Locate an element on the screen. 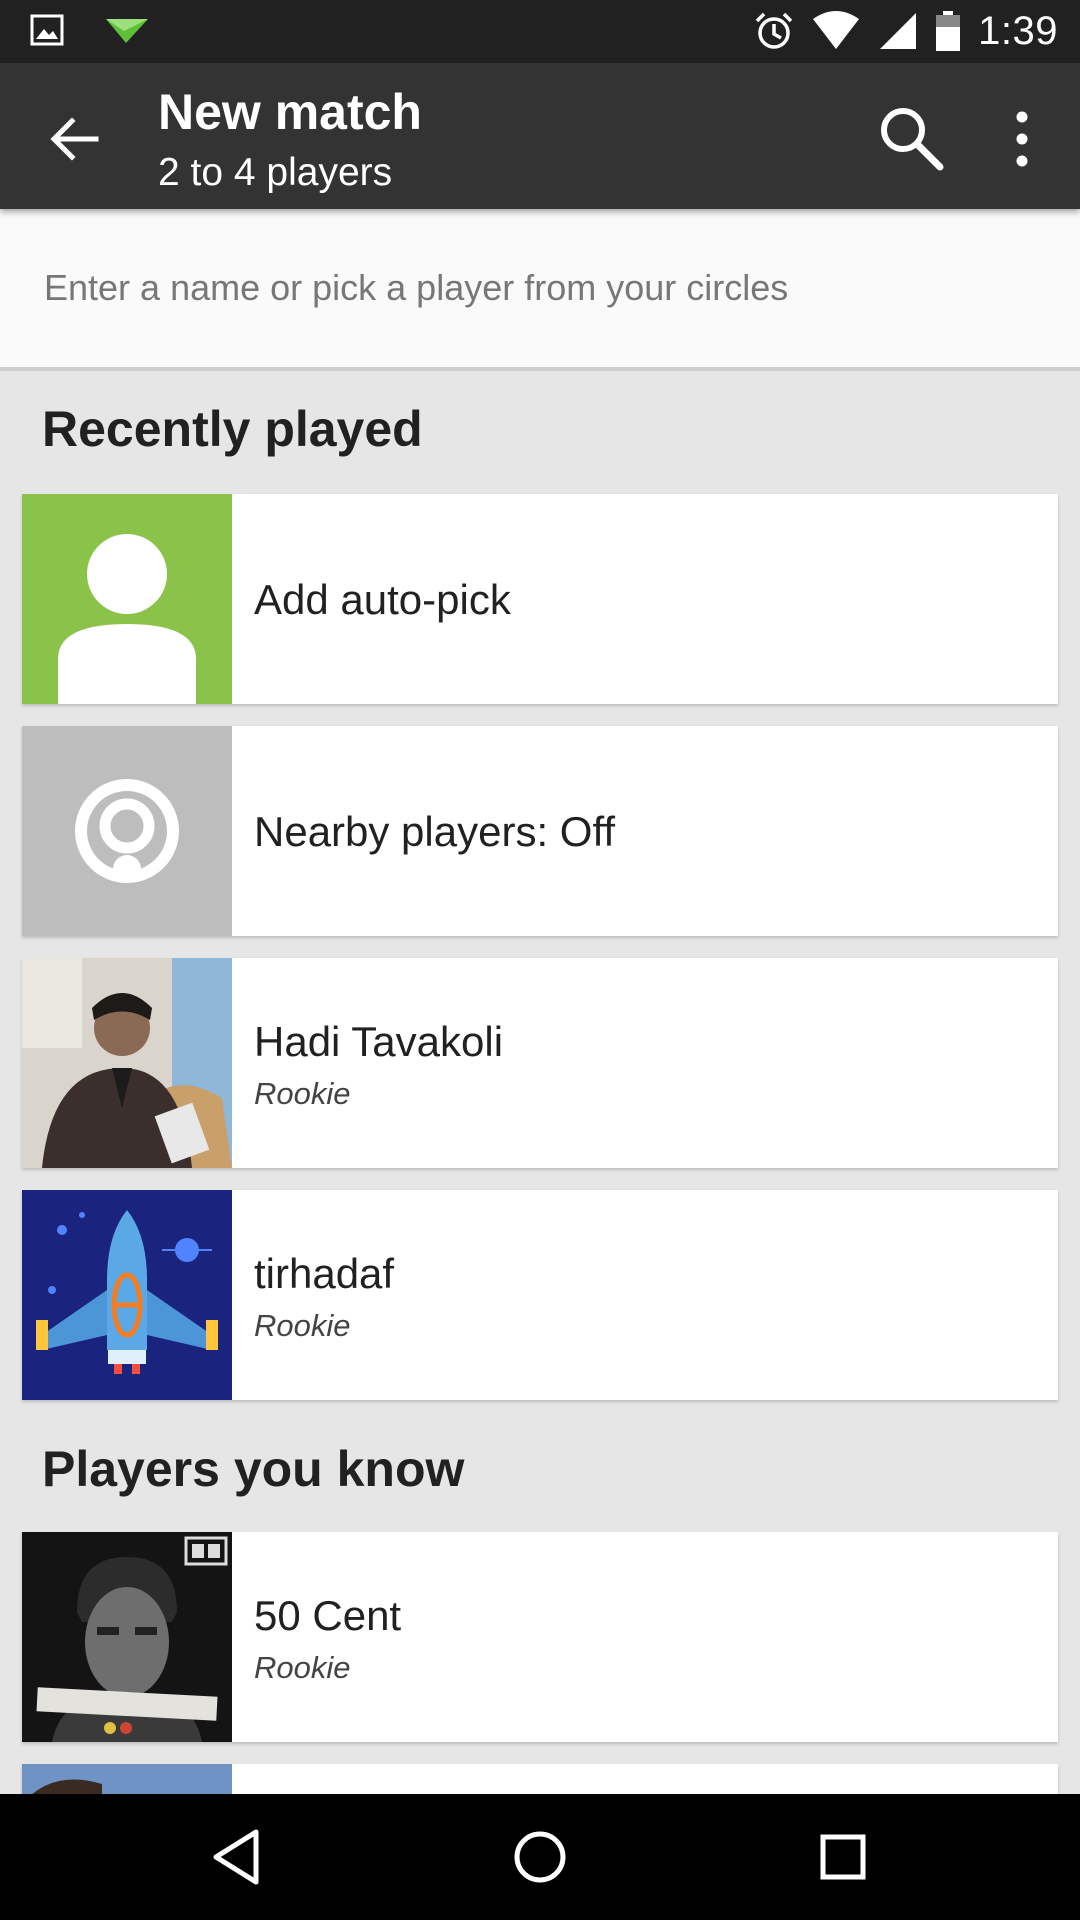 Image resolution: width=1080 pixels, height=1920 pixels. nav-bar is located at coordinates (540, 1857).